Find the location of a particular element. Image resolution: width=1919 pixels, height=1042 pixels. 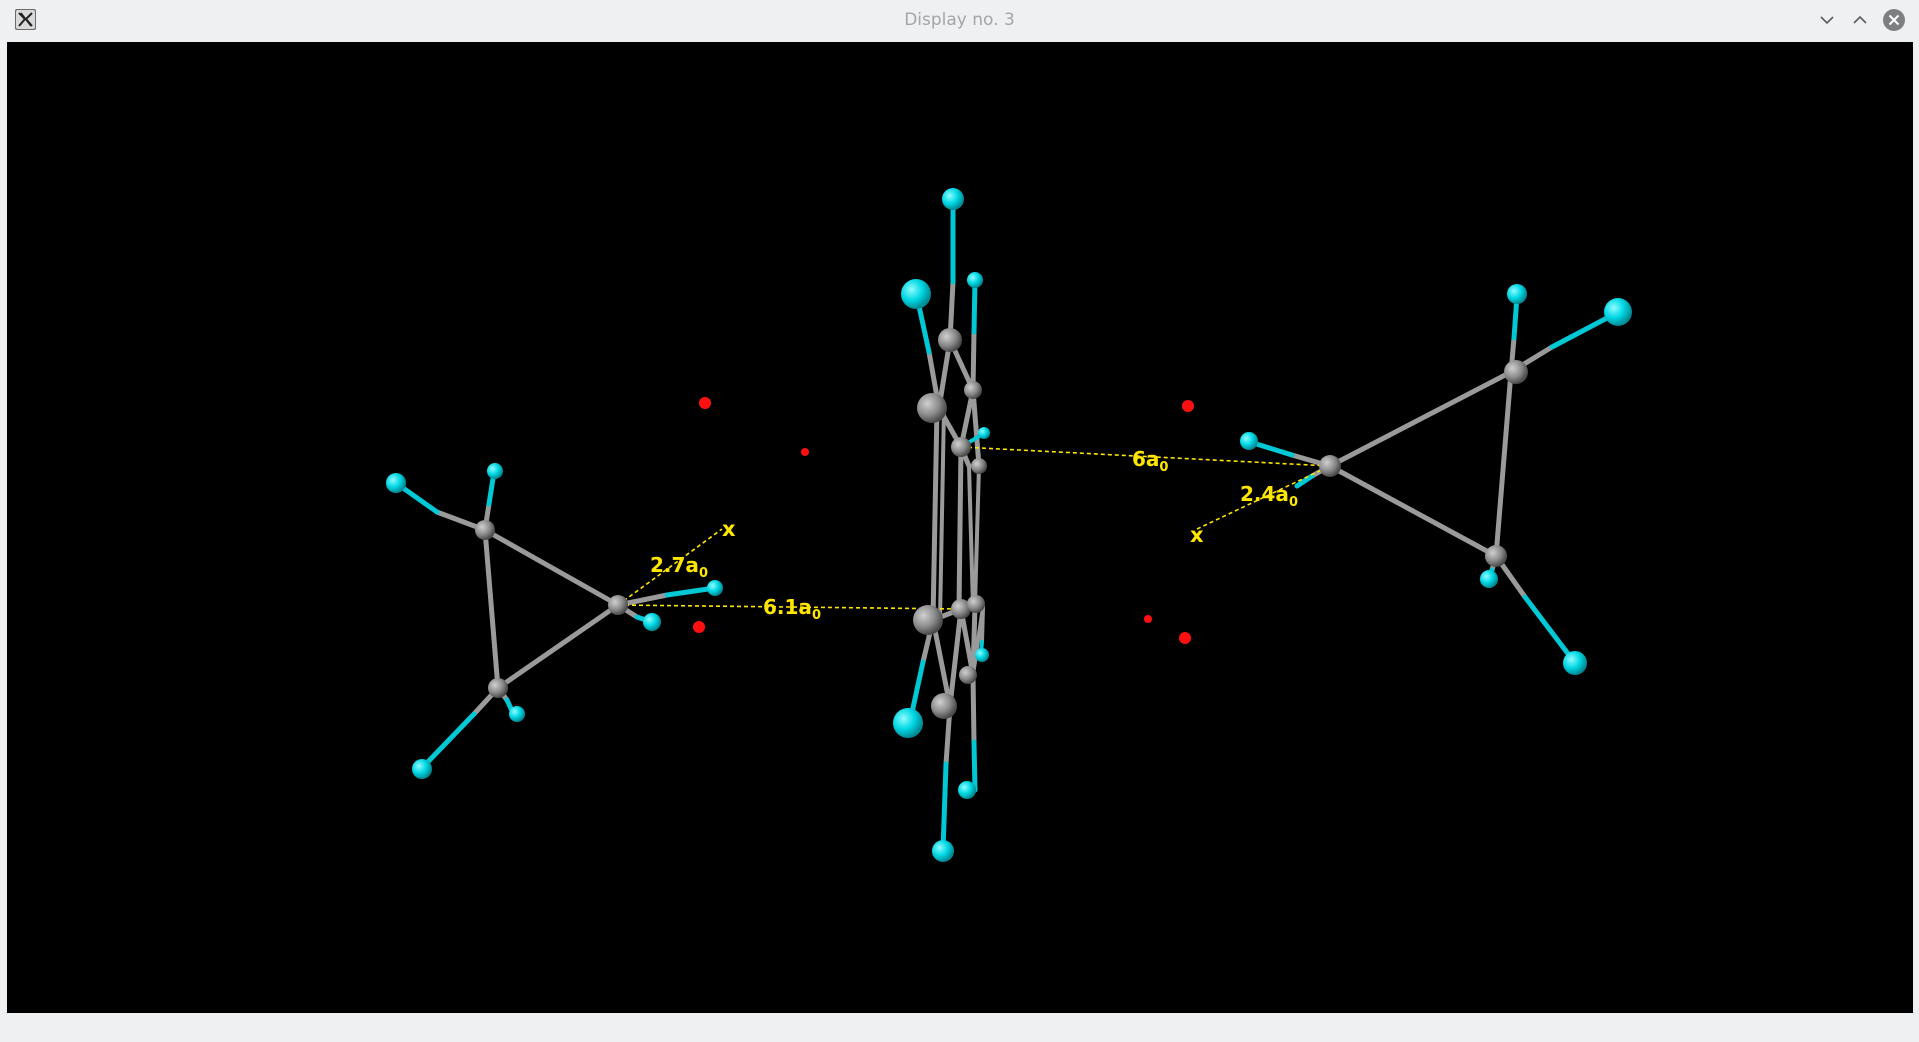

distance-label: 6a0 is located at coordinates (1150, 461).